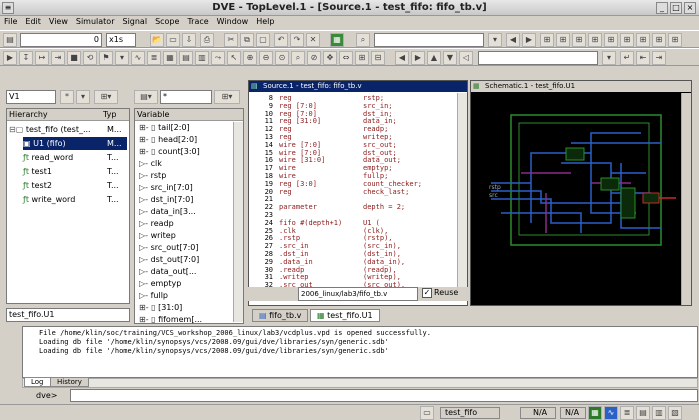 The height and width of the screenshot is (420, 699). Describe the element at coordinates (58, 58) in the screenshot. I see `finish-icon: ⇥` at that location.